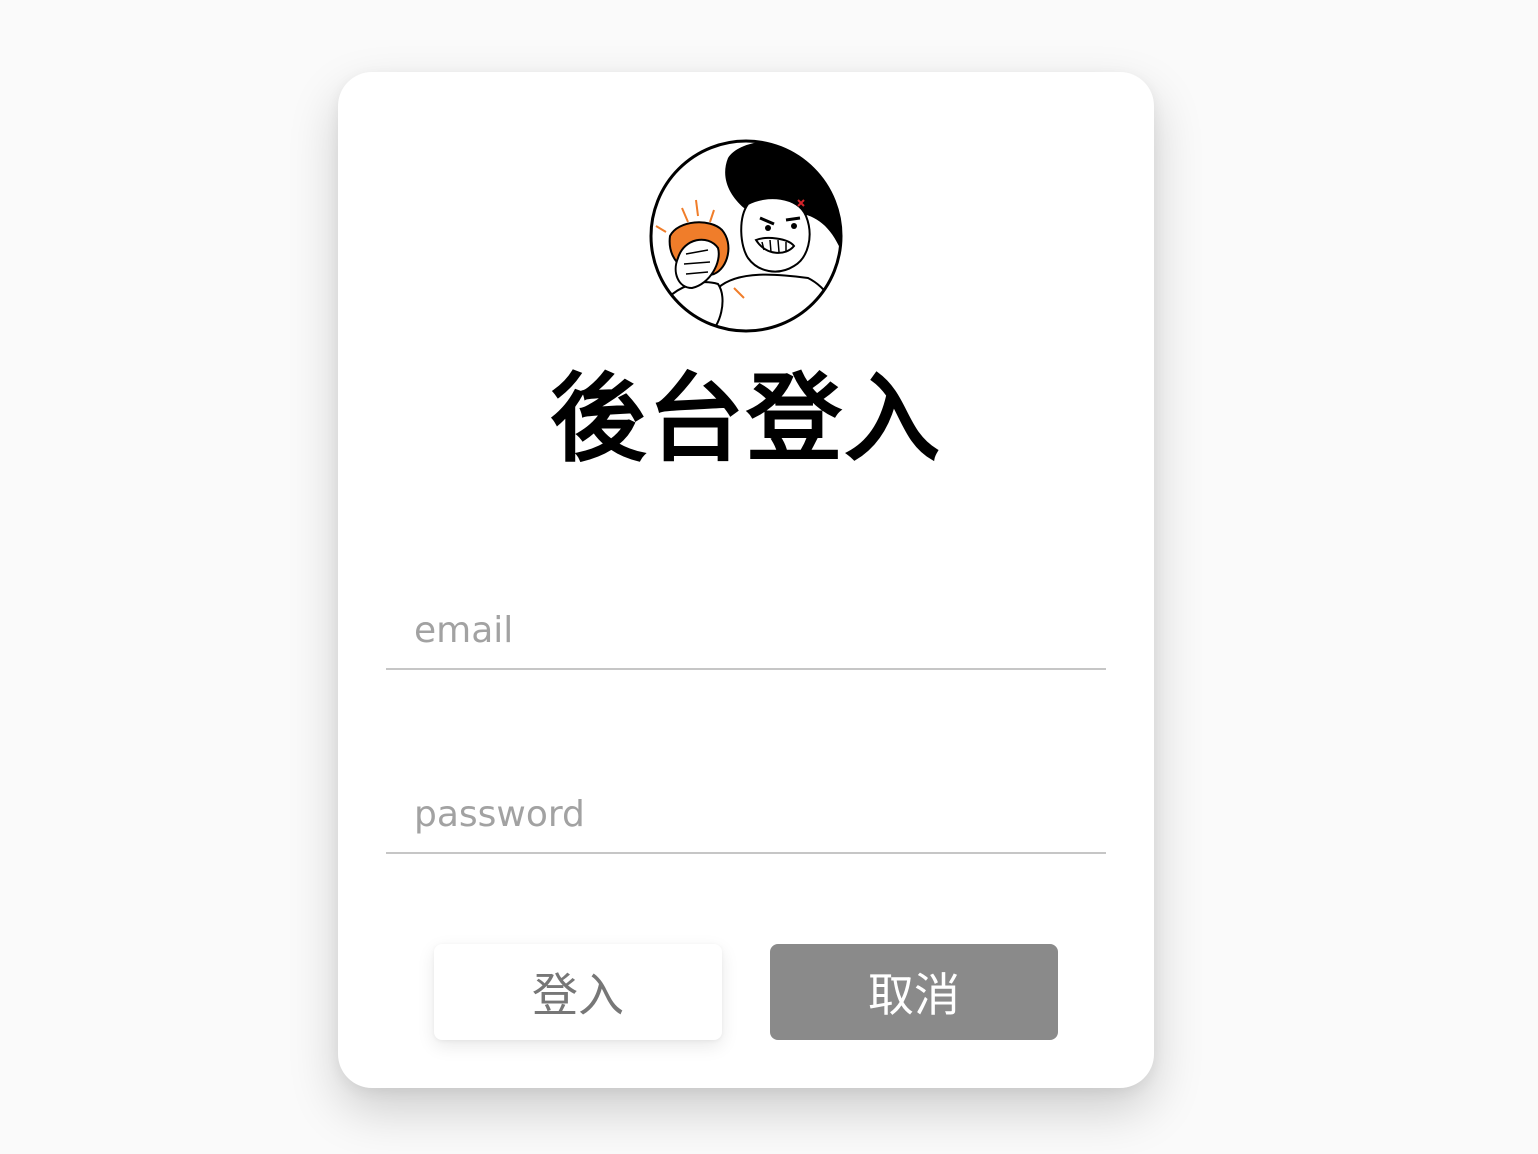 This screenshot has height=1154, width=1538. What do you see at coordinates (746, 419) in the screenshot?
I see `page-title: 後台登入` at bounding box center [746, 419].